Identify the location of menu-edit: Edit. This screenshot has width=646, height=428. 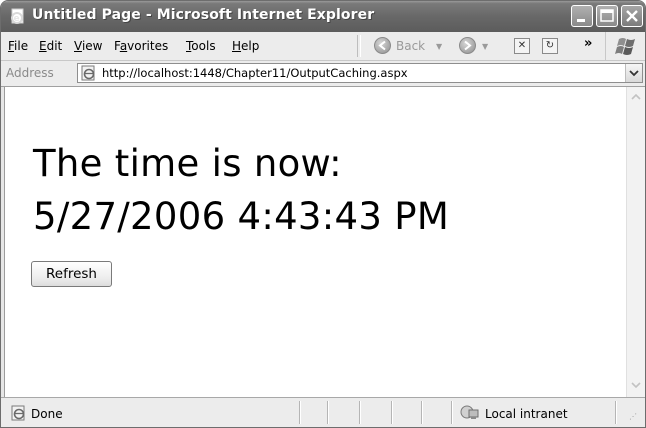
(50, 46).